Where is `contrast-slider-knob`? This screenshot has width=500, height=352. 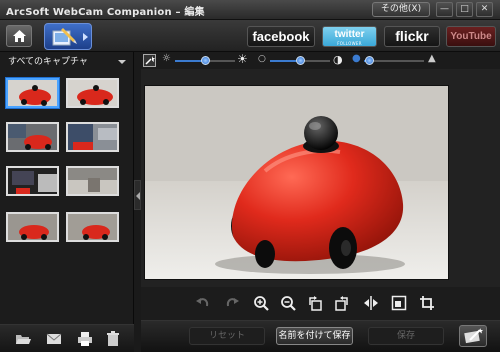
contrast-slider-knob is located at coordinates (300, 60).